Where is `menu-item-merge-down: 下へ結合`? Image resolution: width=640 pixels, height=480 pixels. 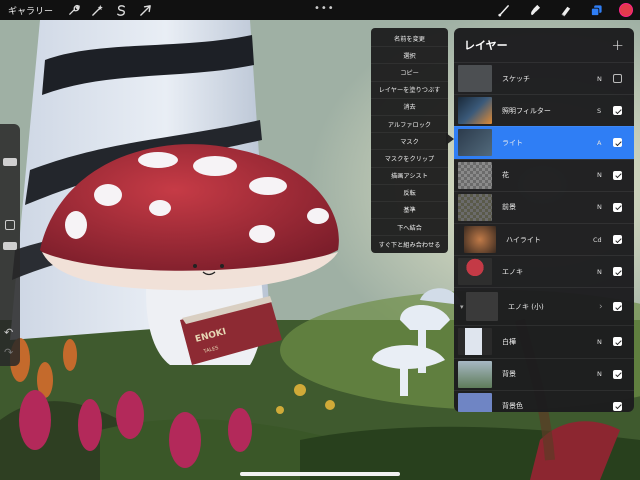 menu-item-merge-down: 下へ結合 is located at coordinates (409, 228).